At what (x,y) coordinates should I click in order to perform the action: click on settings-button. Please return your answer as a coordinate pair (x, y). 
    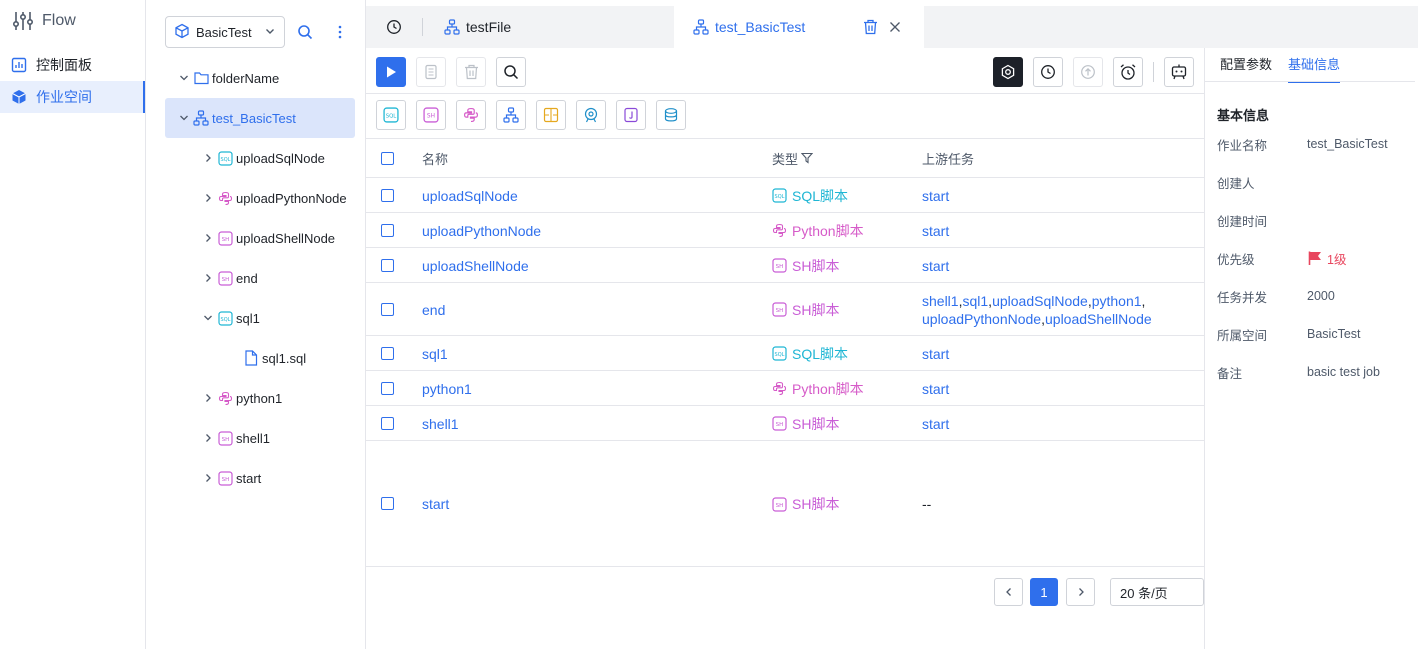
    Looking at the image, I should click on (1008, 72).